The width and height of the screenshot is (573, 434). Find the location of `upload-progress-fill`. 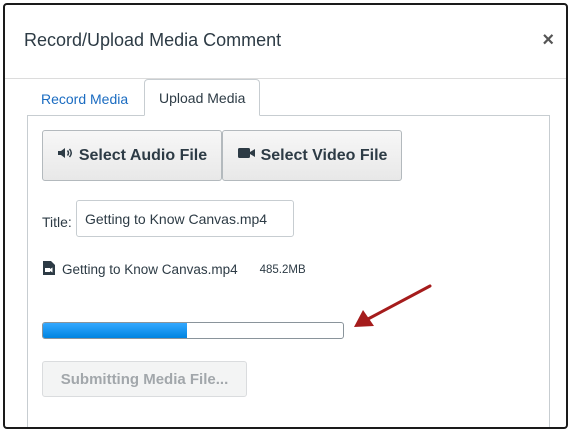

upload-progress-fill is located at coordinates (115, 330).